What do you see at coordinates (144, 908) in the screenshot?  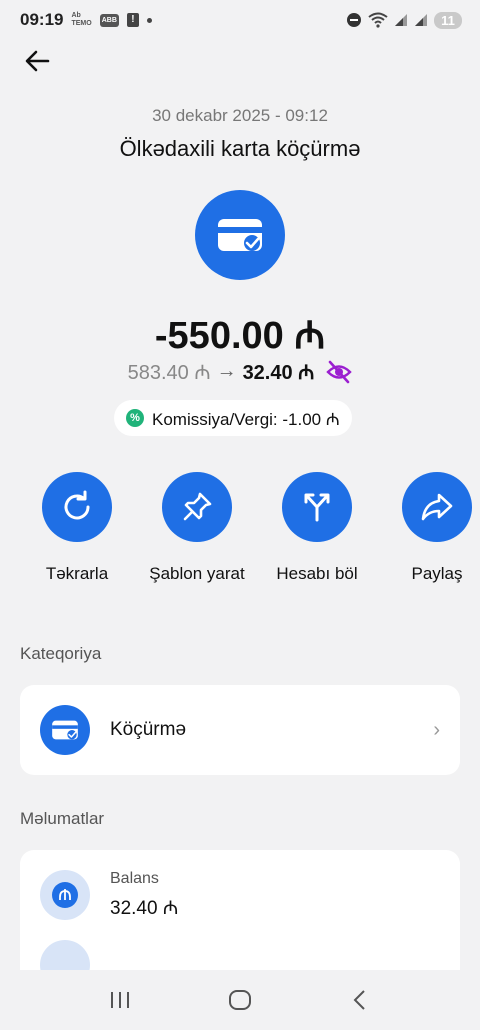 I see `balance-value: 32.40 ₼` at bounding box center [144, 908].